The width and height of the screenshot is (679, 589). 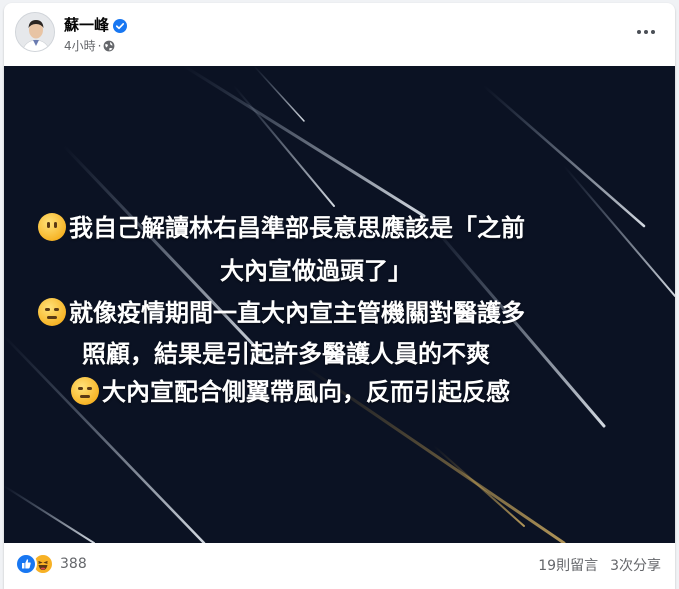 I want to click on image-text-line: 大內宣配合側翼帶風向，反而引起反感, so click(x=290, y=389).